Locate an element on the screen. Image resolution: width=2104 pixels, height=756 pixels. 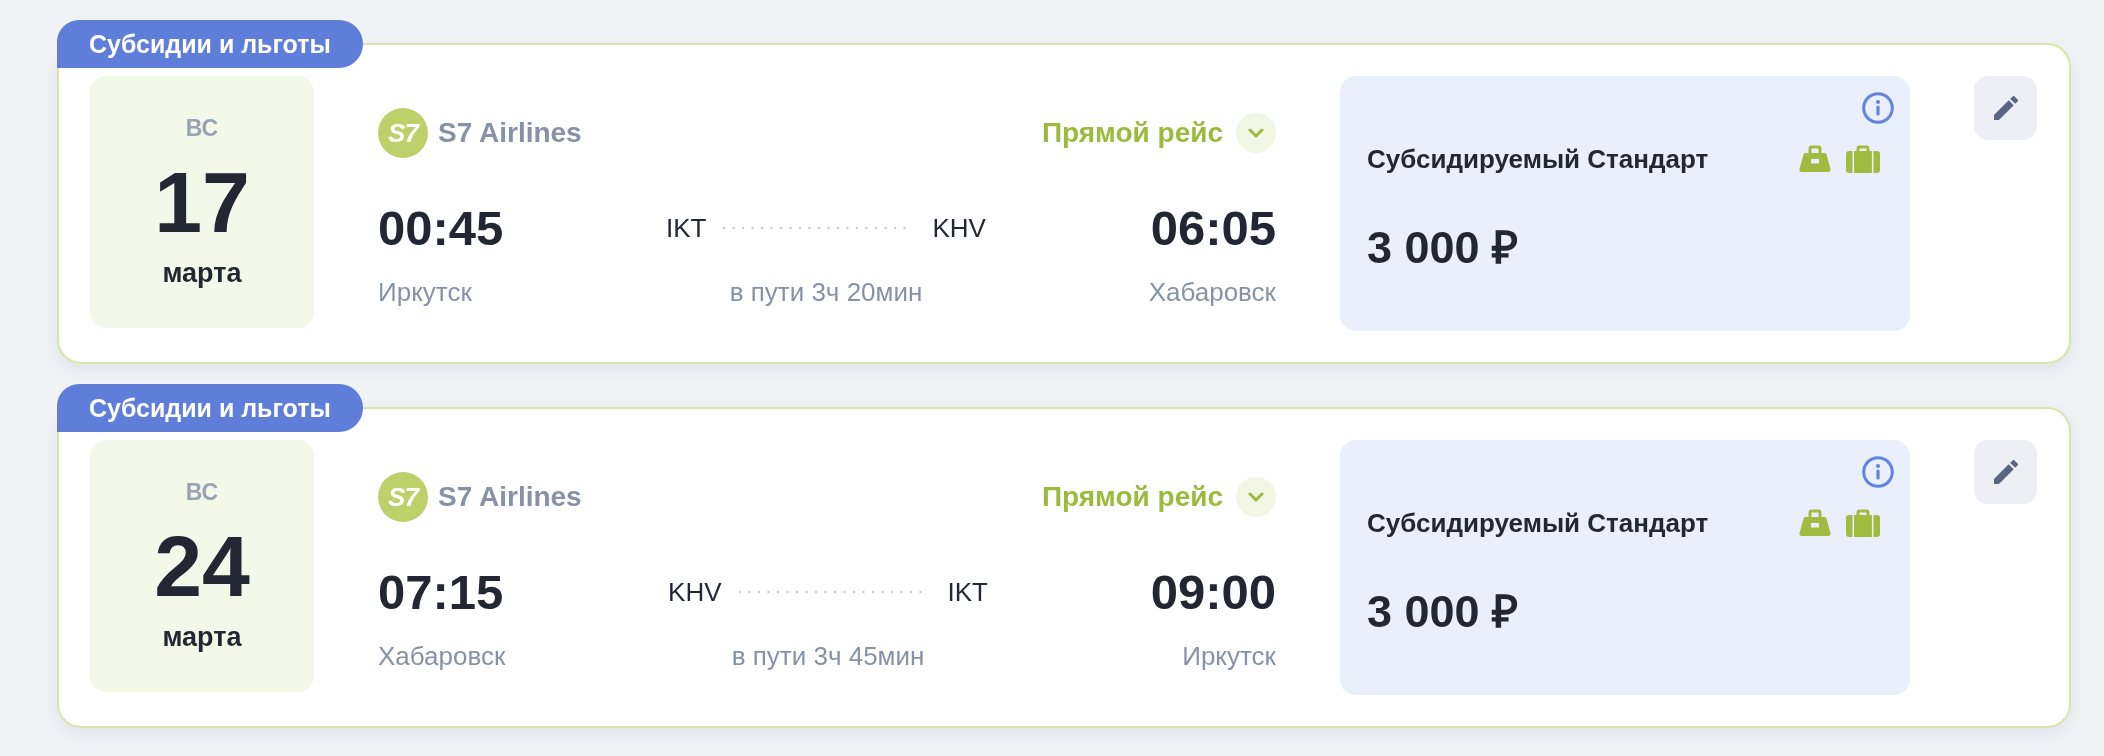
arrival-time: 06:05 is located at coordinates (1212, 228).